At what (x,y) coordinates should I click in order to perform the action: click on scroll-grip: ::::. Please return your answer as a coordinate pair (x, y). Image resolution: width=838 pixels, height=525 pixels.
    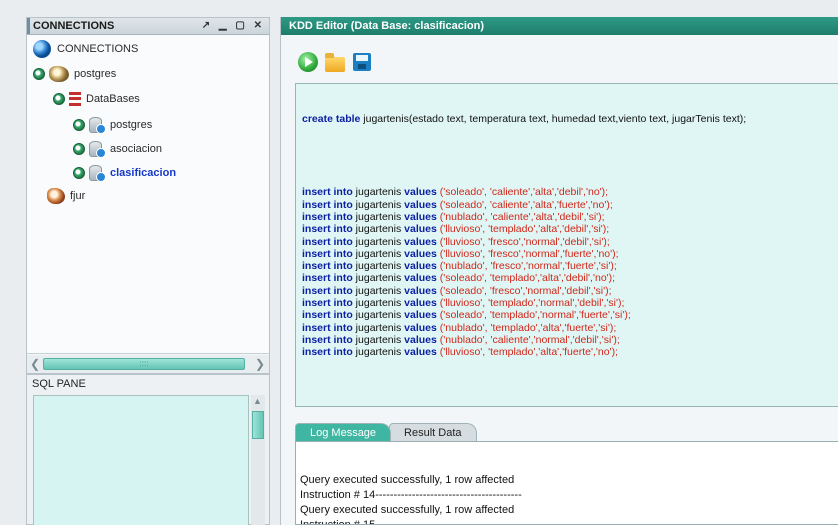
    Looking at the image, I should click on (144, 363).